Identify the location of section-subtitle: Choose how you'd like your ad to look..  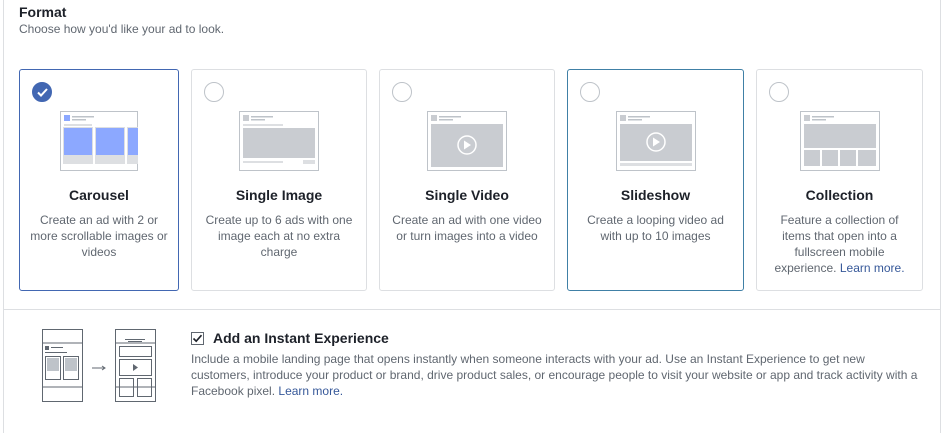
(122, 29).